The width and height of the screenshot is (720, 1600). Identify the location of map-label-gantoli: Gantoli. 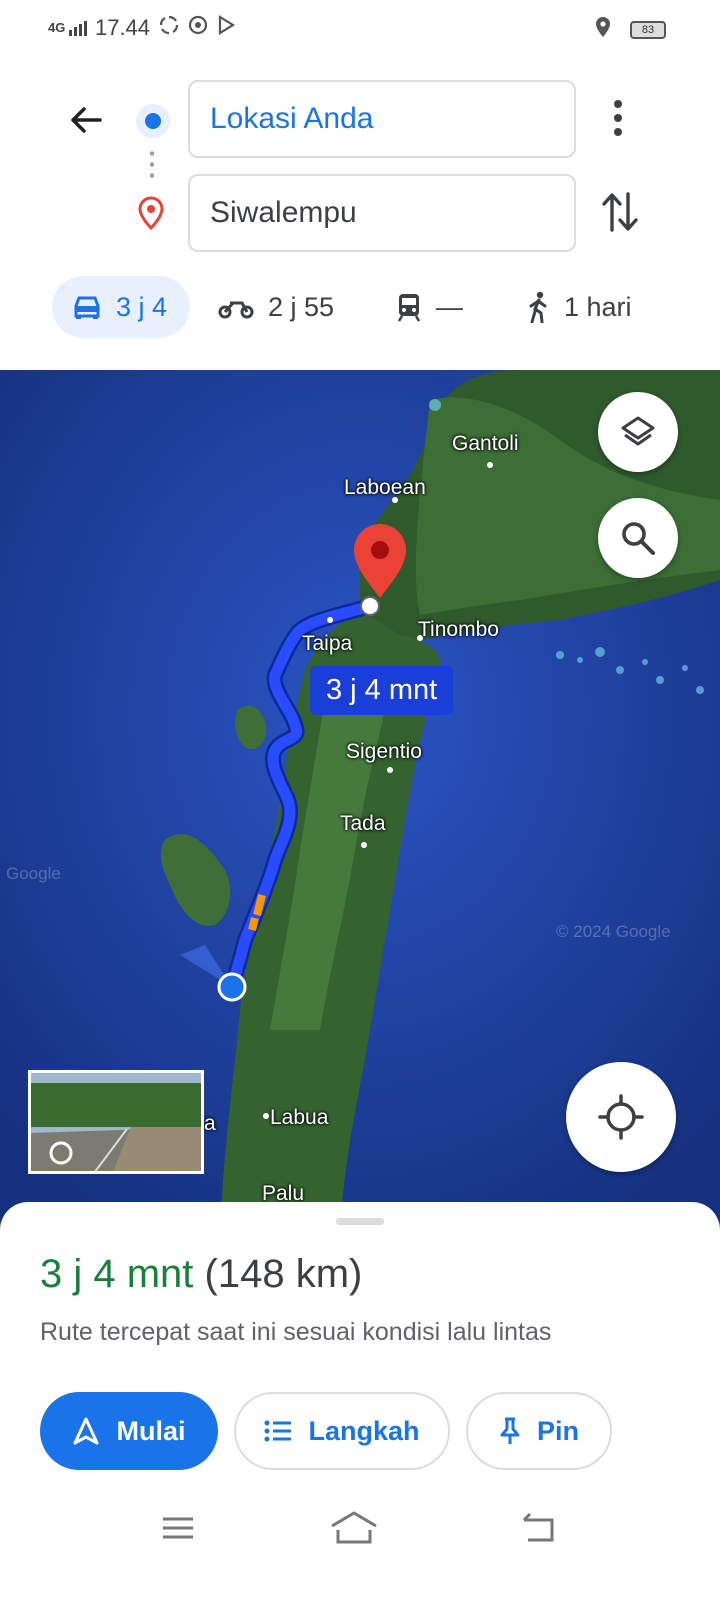
(485, 443).